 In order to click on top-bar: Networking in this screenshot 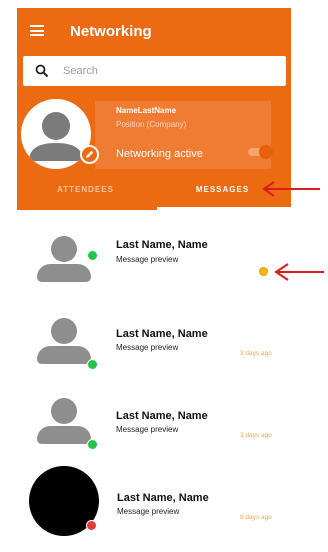, I will do `click(154, 31)`.